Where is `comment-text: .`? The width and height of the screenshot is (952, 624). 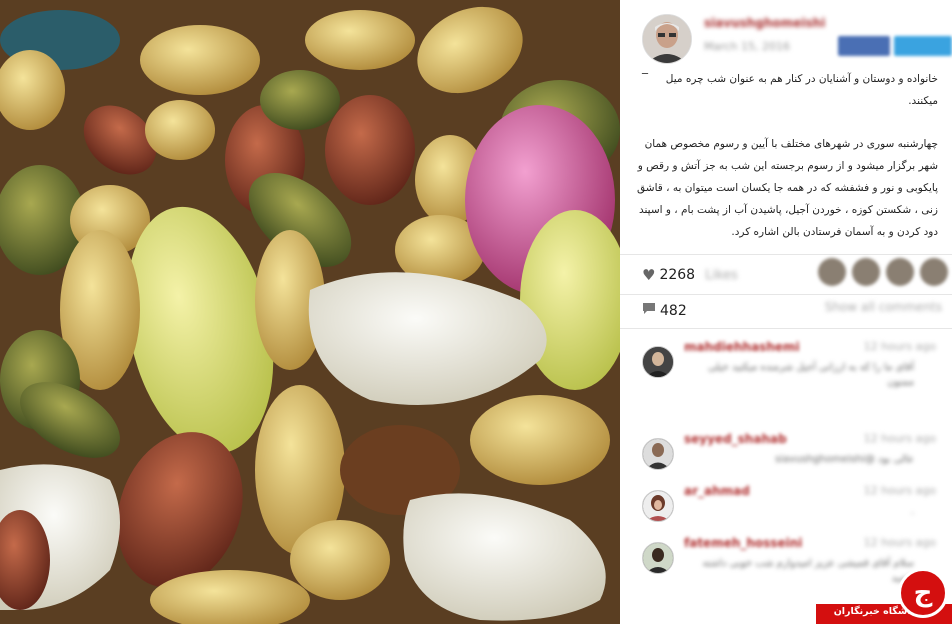 comment-text: . is located at coordinates (912, 511).